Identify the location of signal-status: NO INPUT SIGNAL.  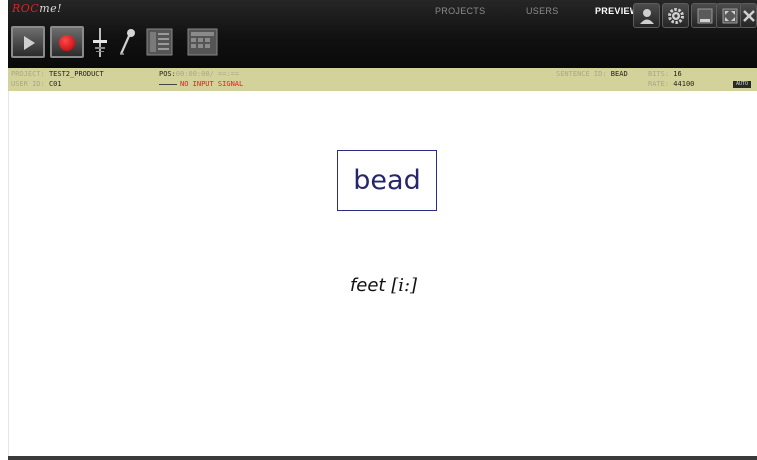
(212, 84).